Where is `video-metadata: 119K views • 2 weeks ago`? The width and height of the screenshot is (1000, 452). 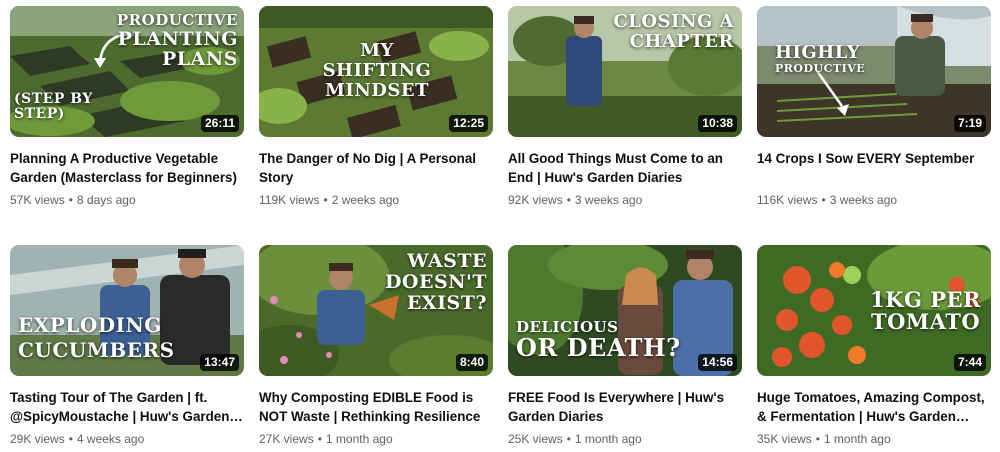 video-metadata: 119K views • 2 weeks ago is located at coordinates (376, 200).